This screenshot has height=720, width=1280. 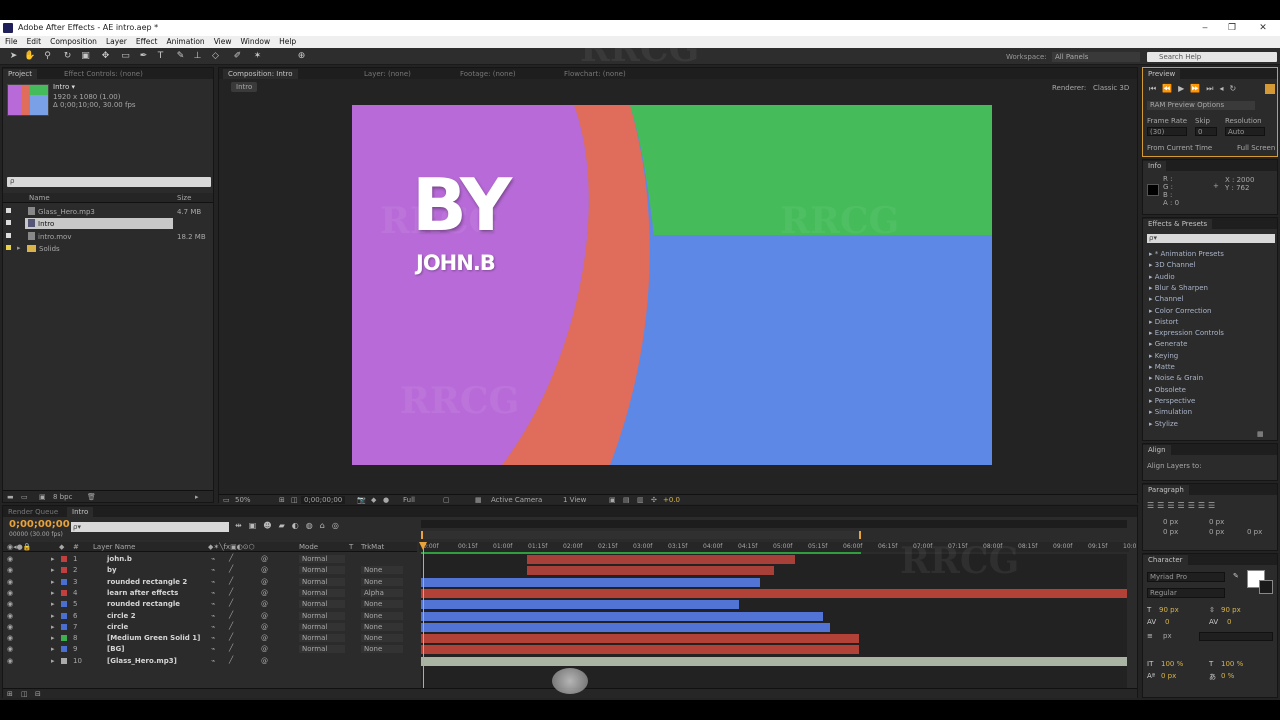 I want to click on new-preset-icon: ▦, so click(x=1260, y=434).